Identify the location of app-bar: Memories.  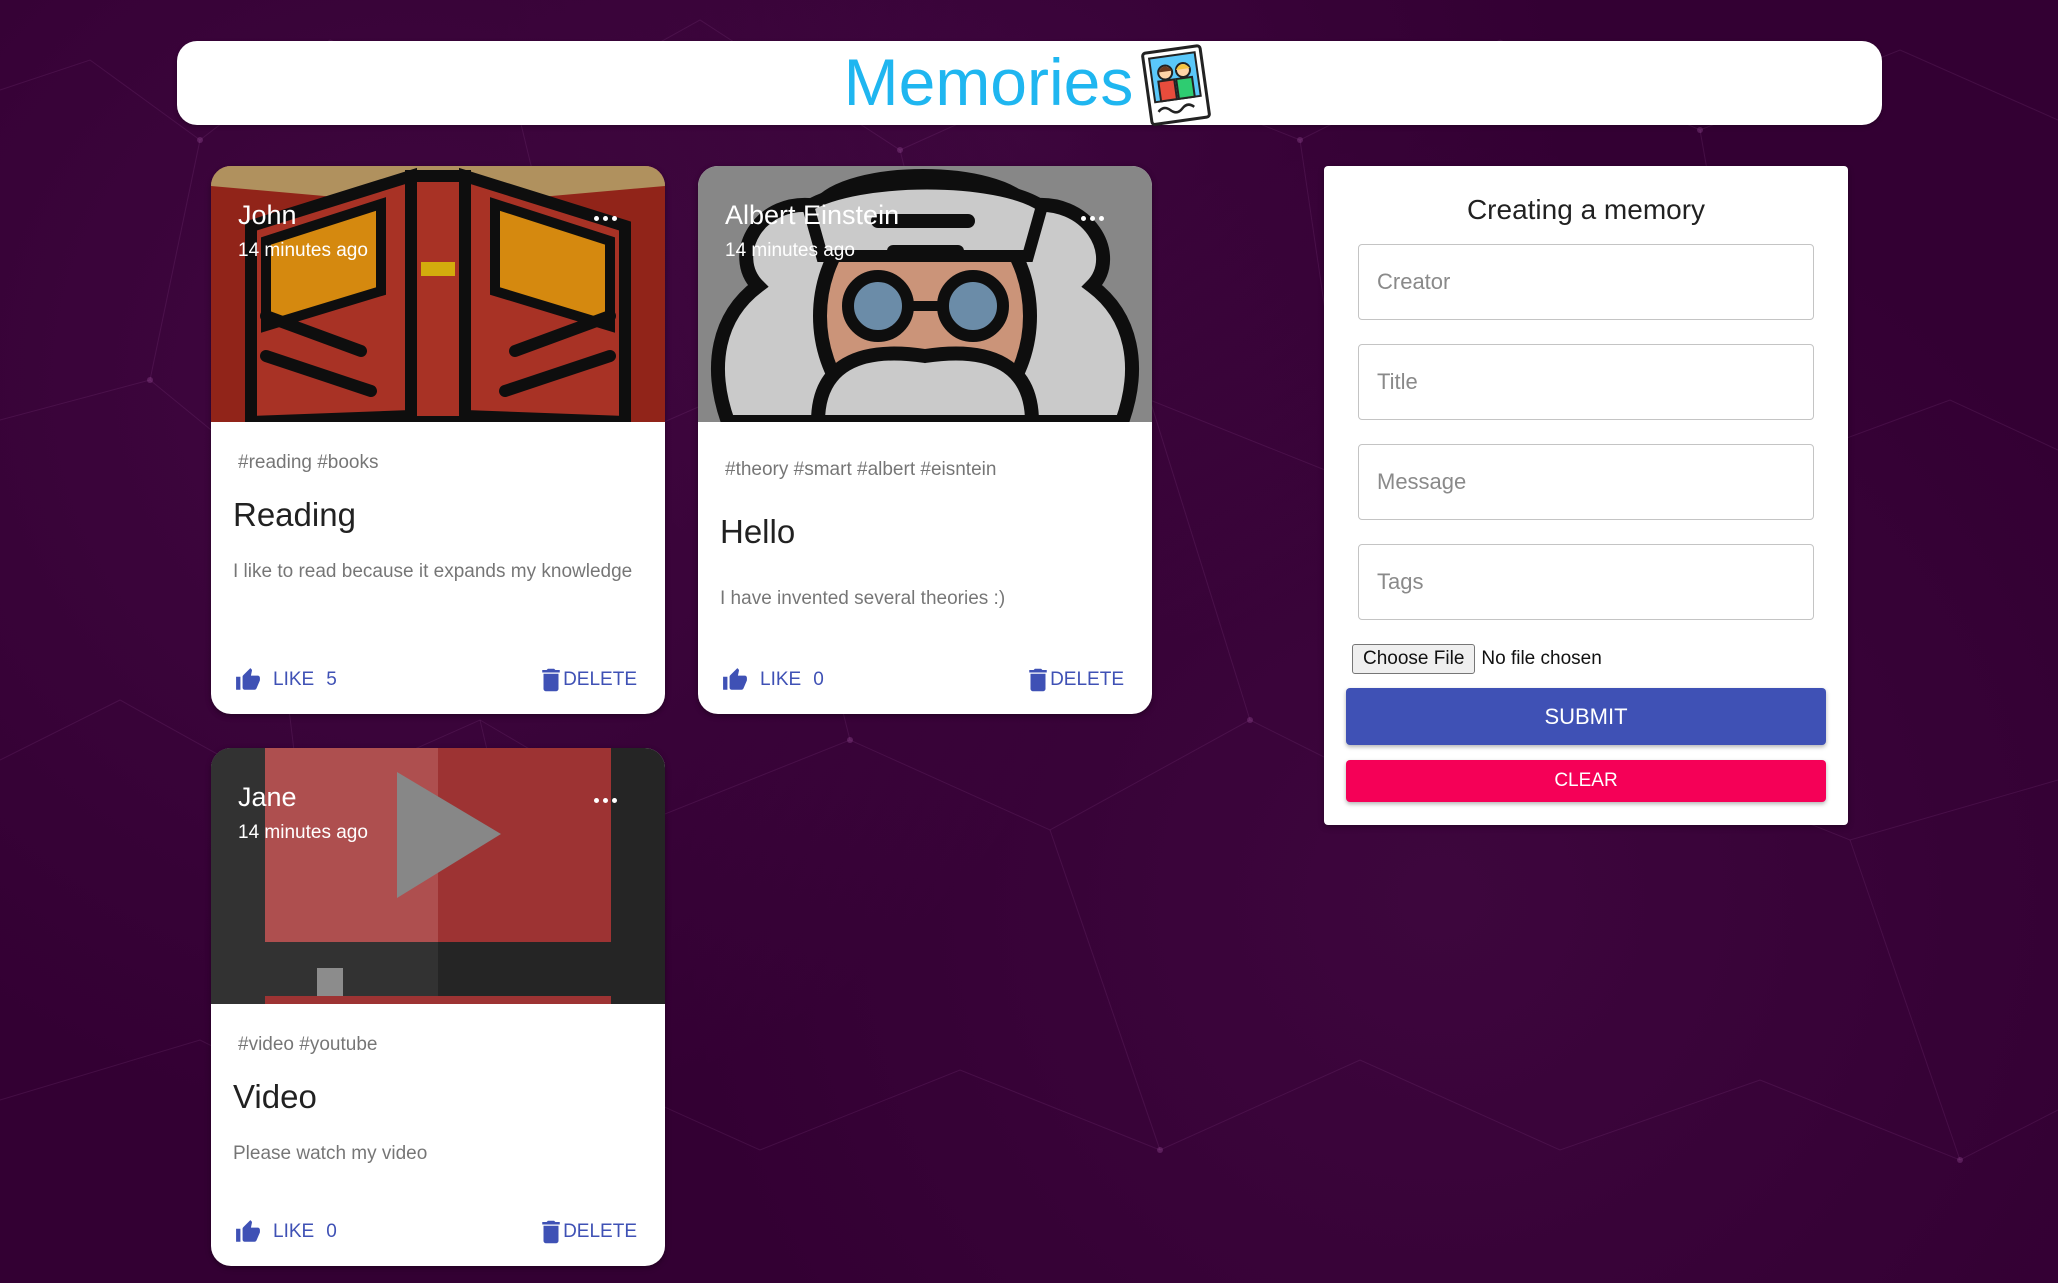
(1029, 83).